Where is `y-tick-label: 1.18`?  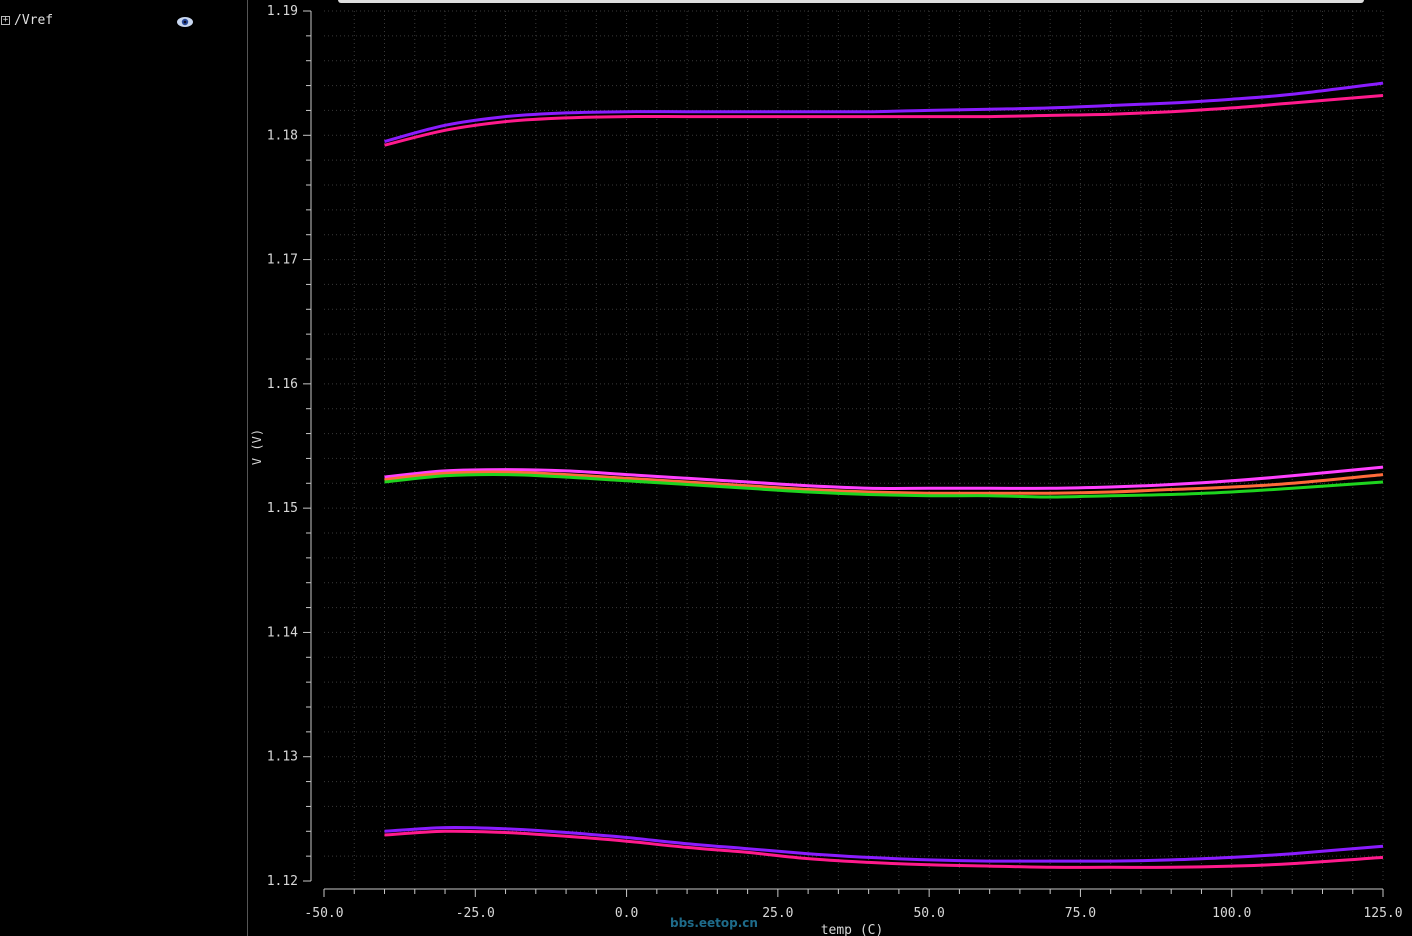 y-tick-label: 1.18 is located at coordinates (282, 135).